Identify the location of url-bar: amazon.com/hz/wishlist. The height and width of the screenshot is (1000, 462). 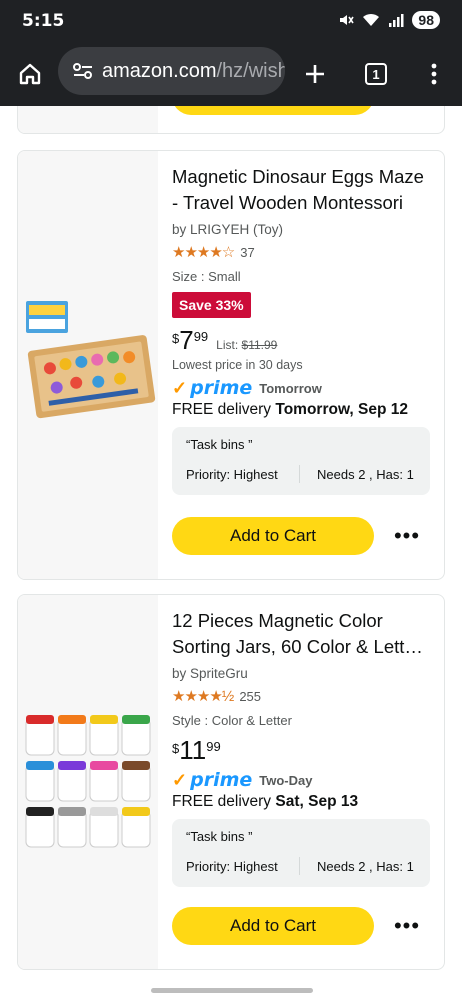
(171, 71).